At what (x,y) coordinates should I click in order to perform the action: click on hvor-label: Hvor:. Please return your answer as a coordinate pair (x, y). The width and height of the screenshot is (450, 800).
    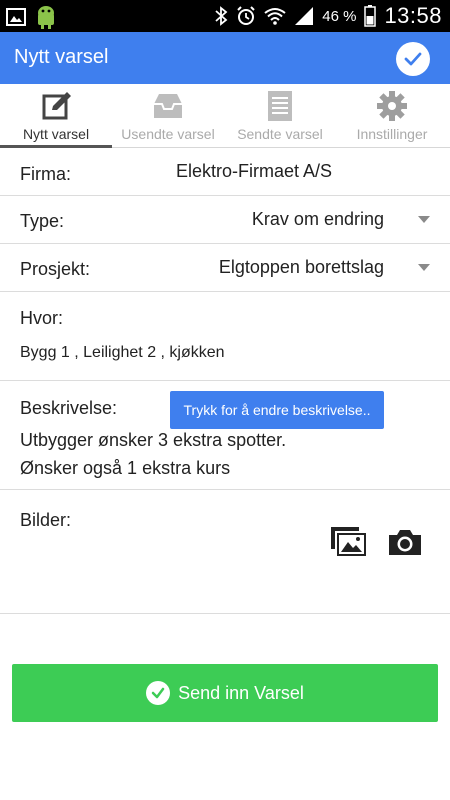
    Looking at the image, I should click on (42, 318).